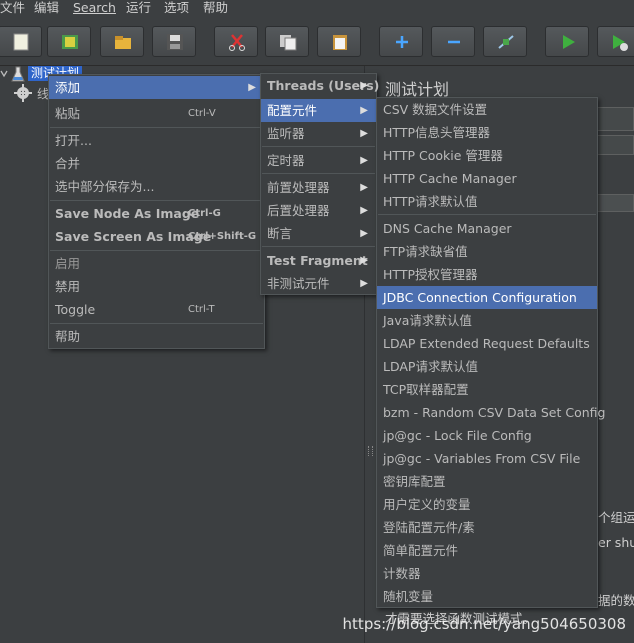  What do you see at coordinates (487, 458) in the screenshot?
I see `config-variables-from-csv: jp@gc - Variables From CSV File` at bounding box center [487, 458].